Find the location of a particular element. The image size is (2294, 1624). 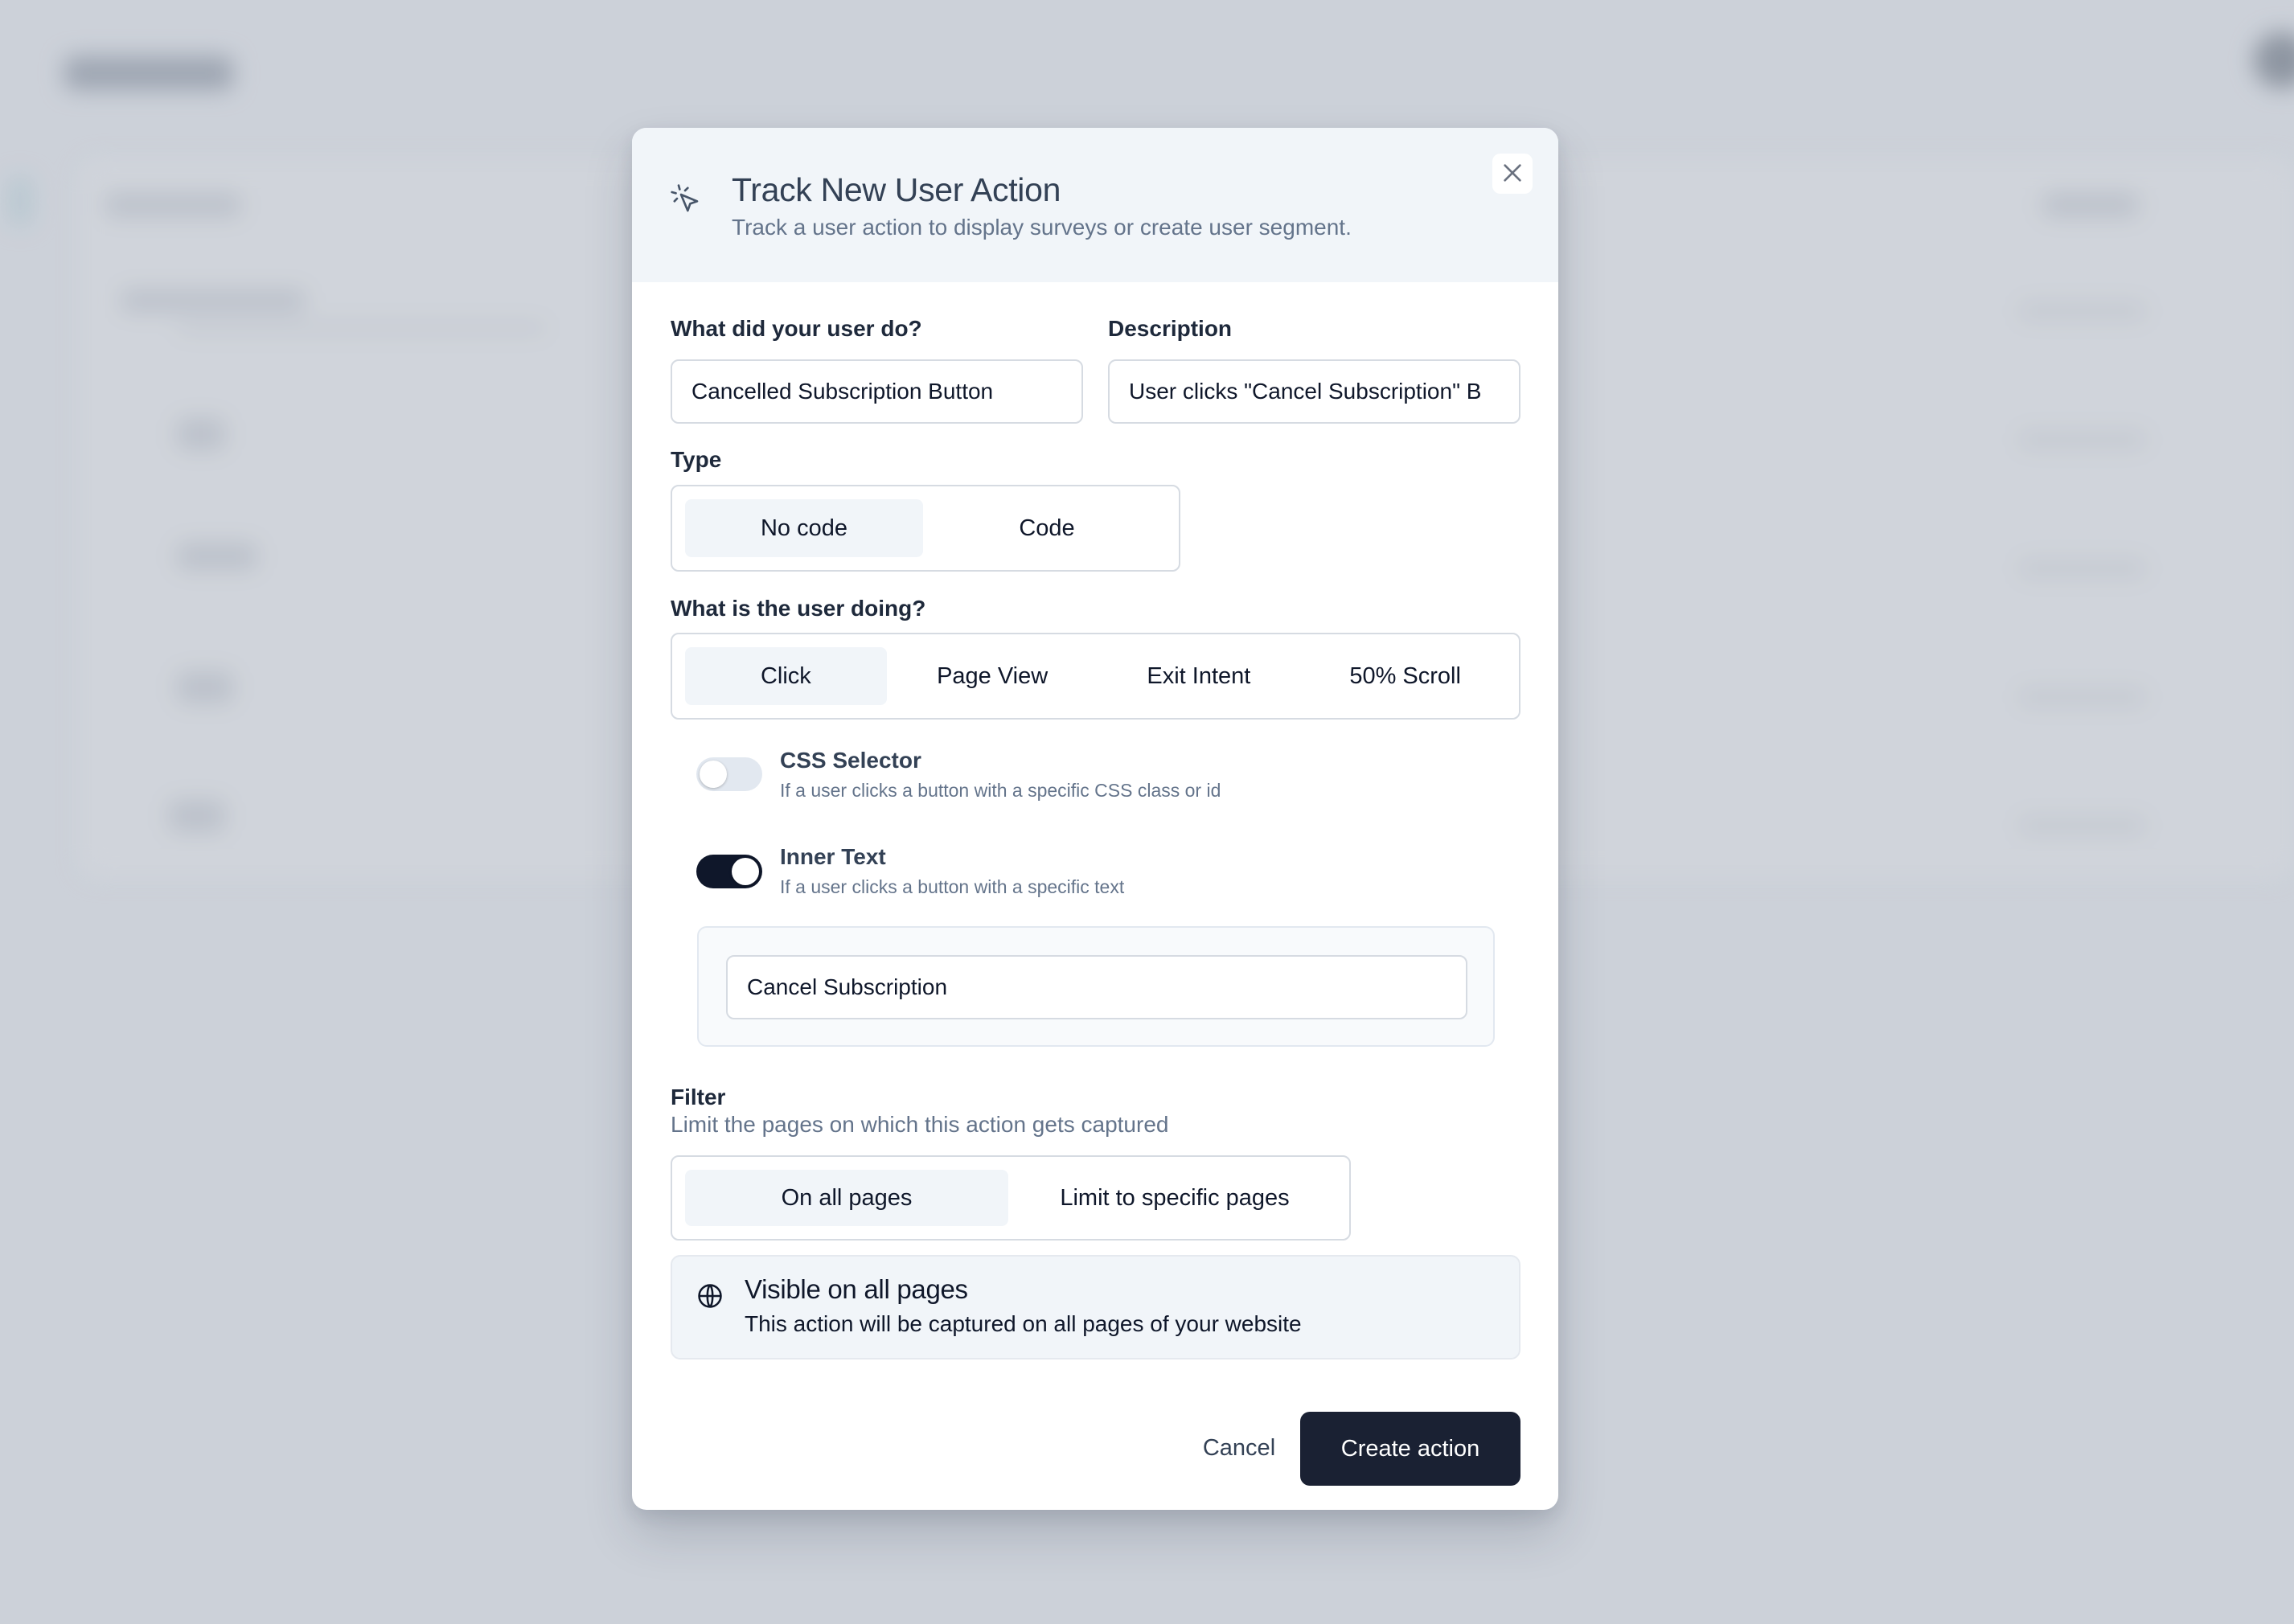

action-name-label: What did your user do? is located at coordinates (796, 329).